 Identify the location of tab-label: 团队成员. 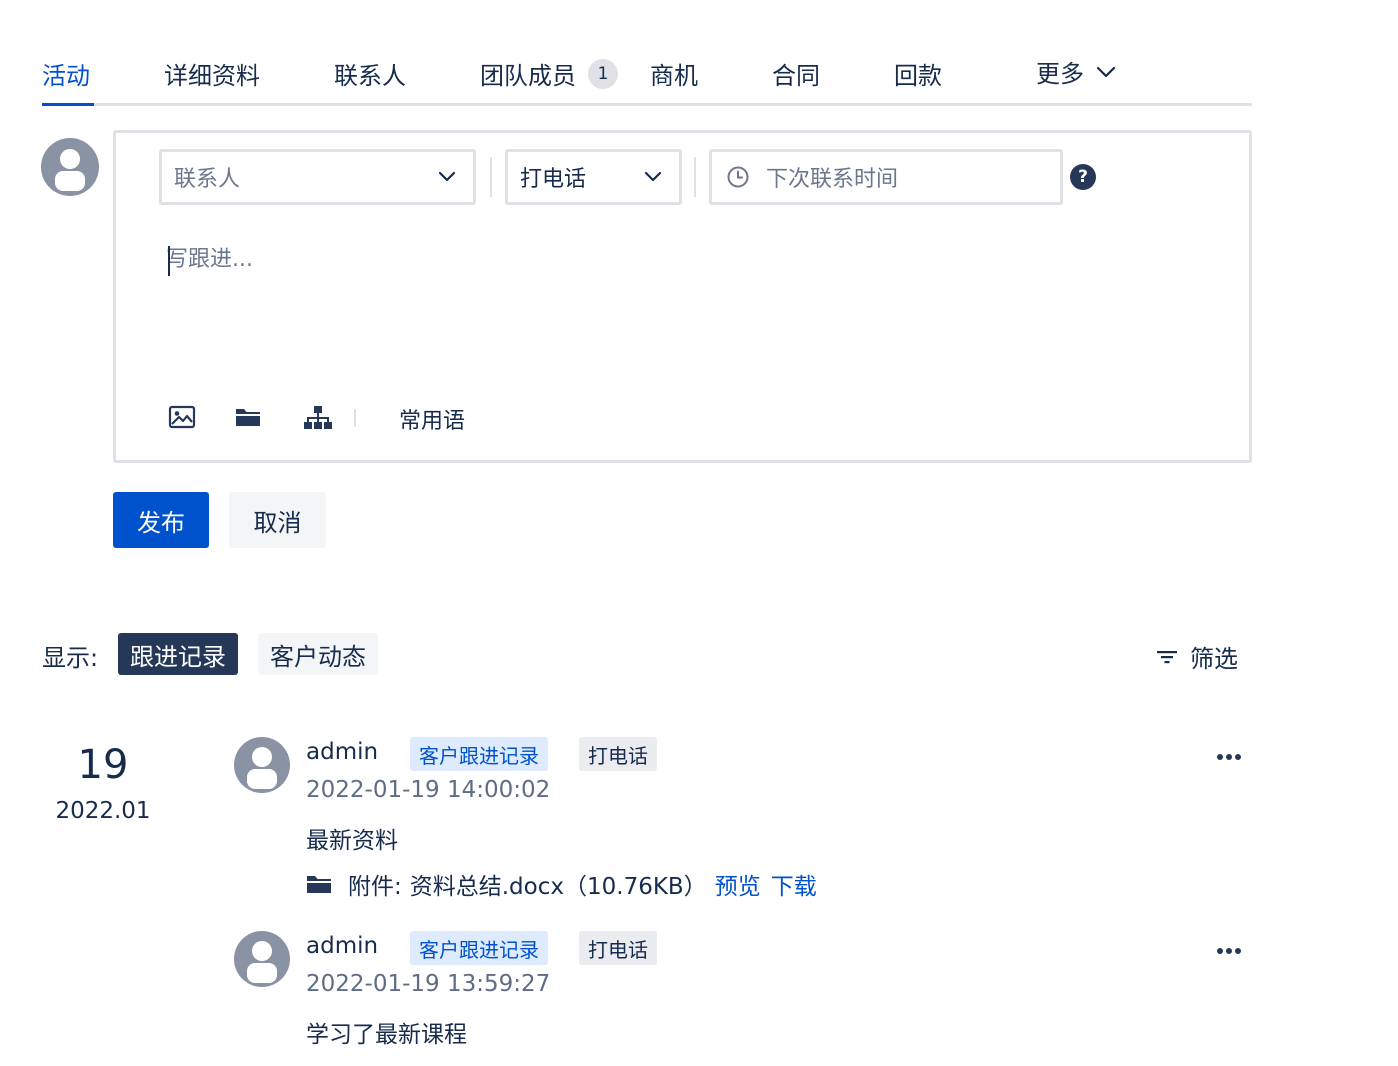
(528, 76).